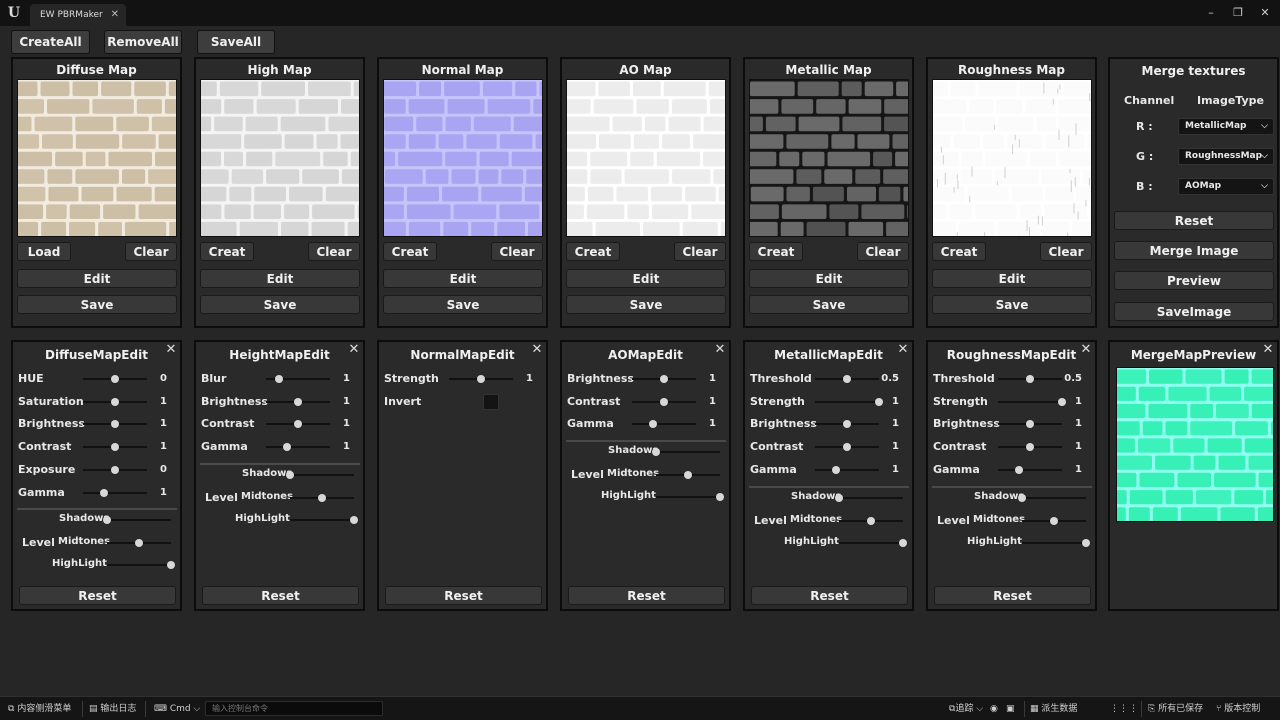  What do you see at coordinates (1211, 13) in the screenshot?
I see `minimize-icon: –` at bounding box center [1211, 13].